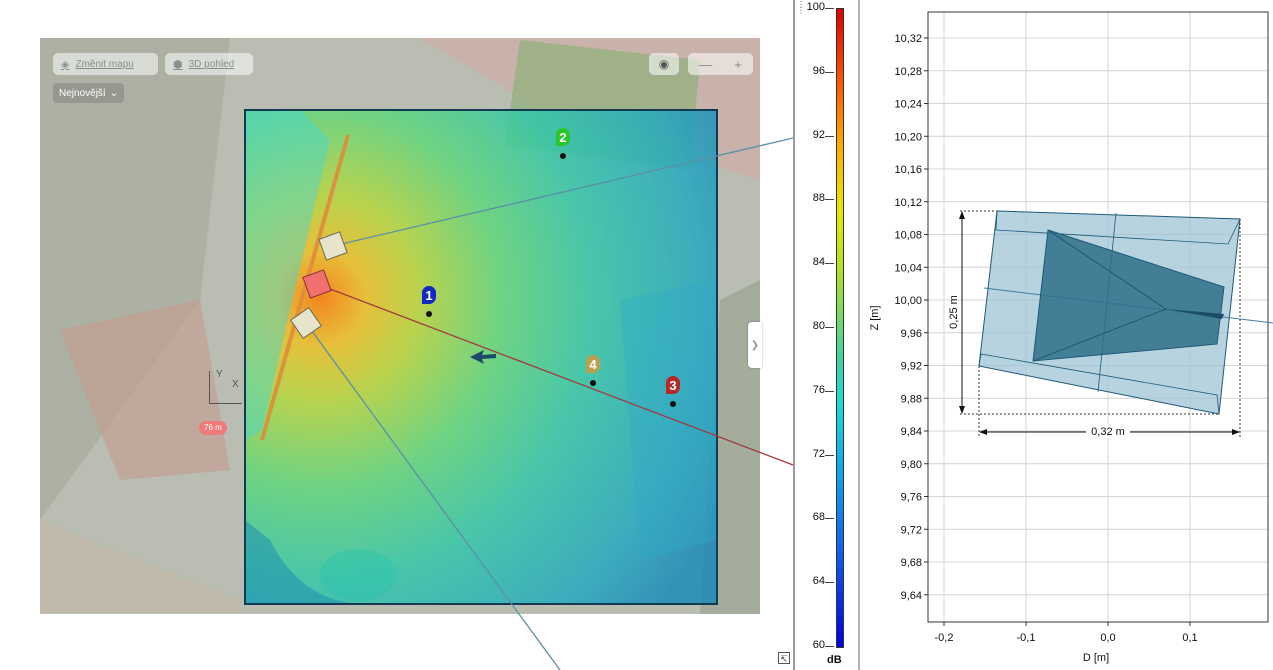 This screenshot has height=670, width=1273. What do you see at coordinates (908, 170) in the screenshot?
I see `y-tick-label: 10,16` at bounding box center [908, 170].